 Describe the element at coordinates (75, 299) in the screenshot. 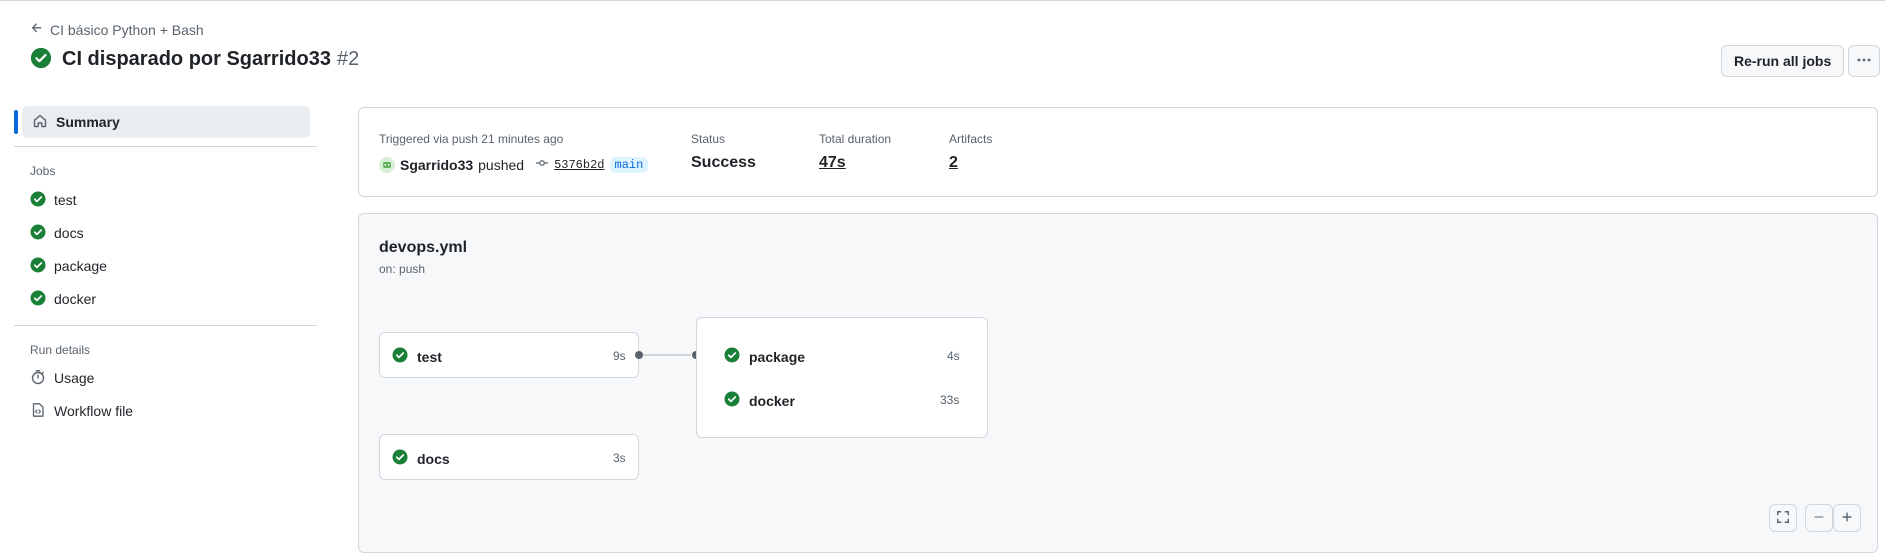

I see `job-label: docker` at that location.